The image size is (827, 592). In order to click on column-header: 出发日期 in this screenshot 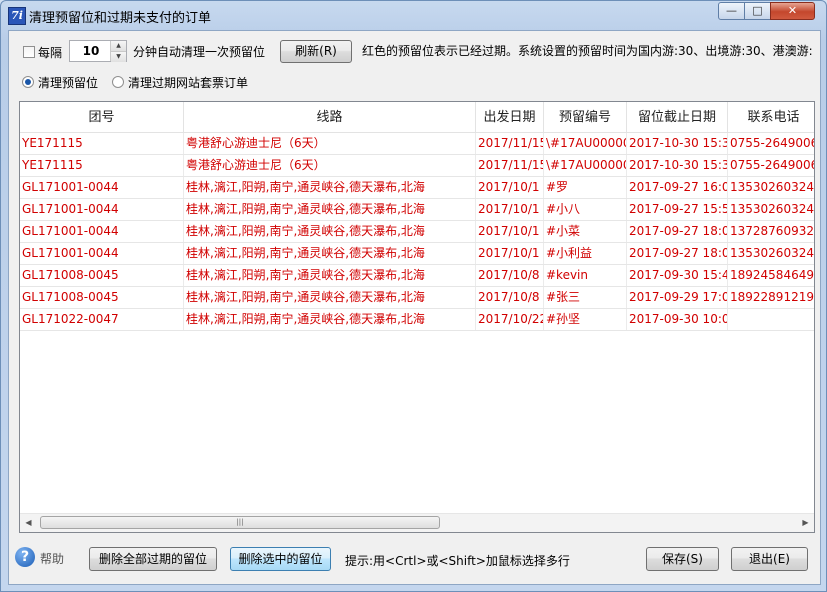, I will do `click(510, 117)`.